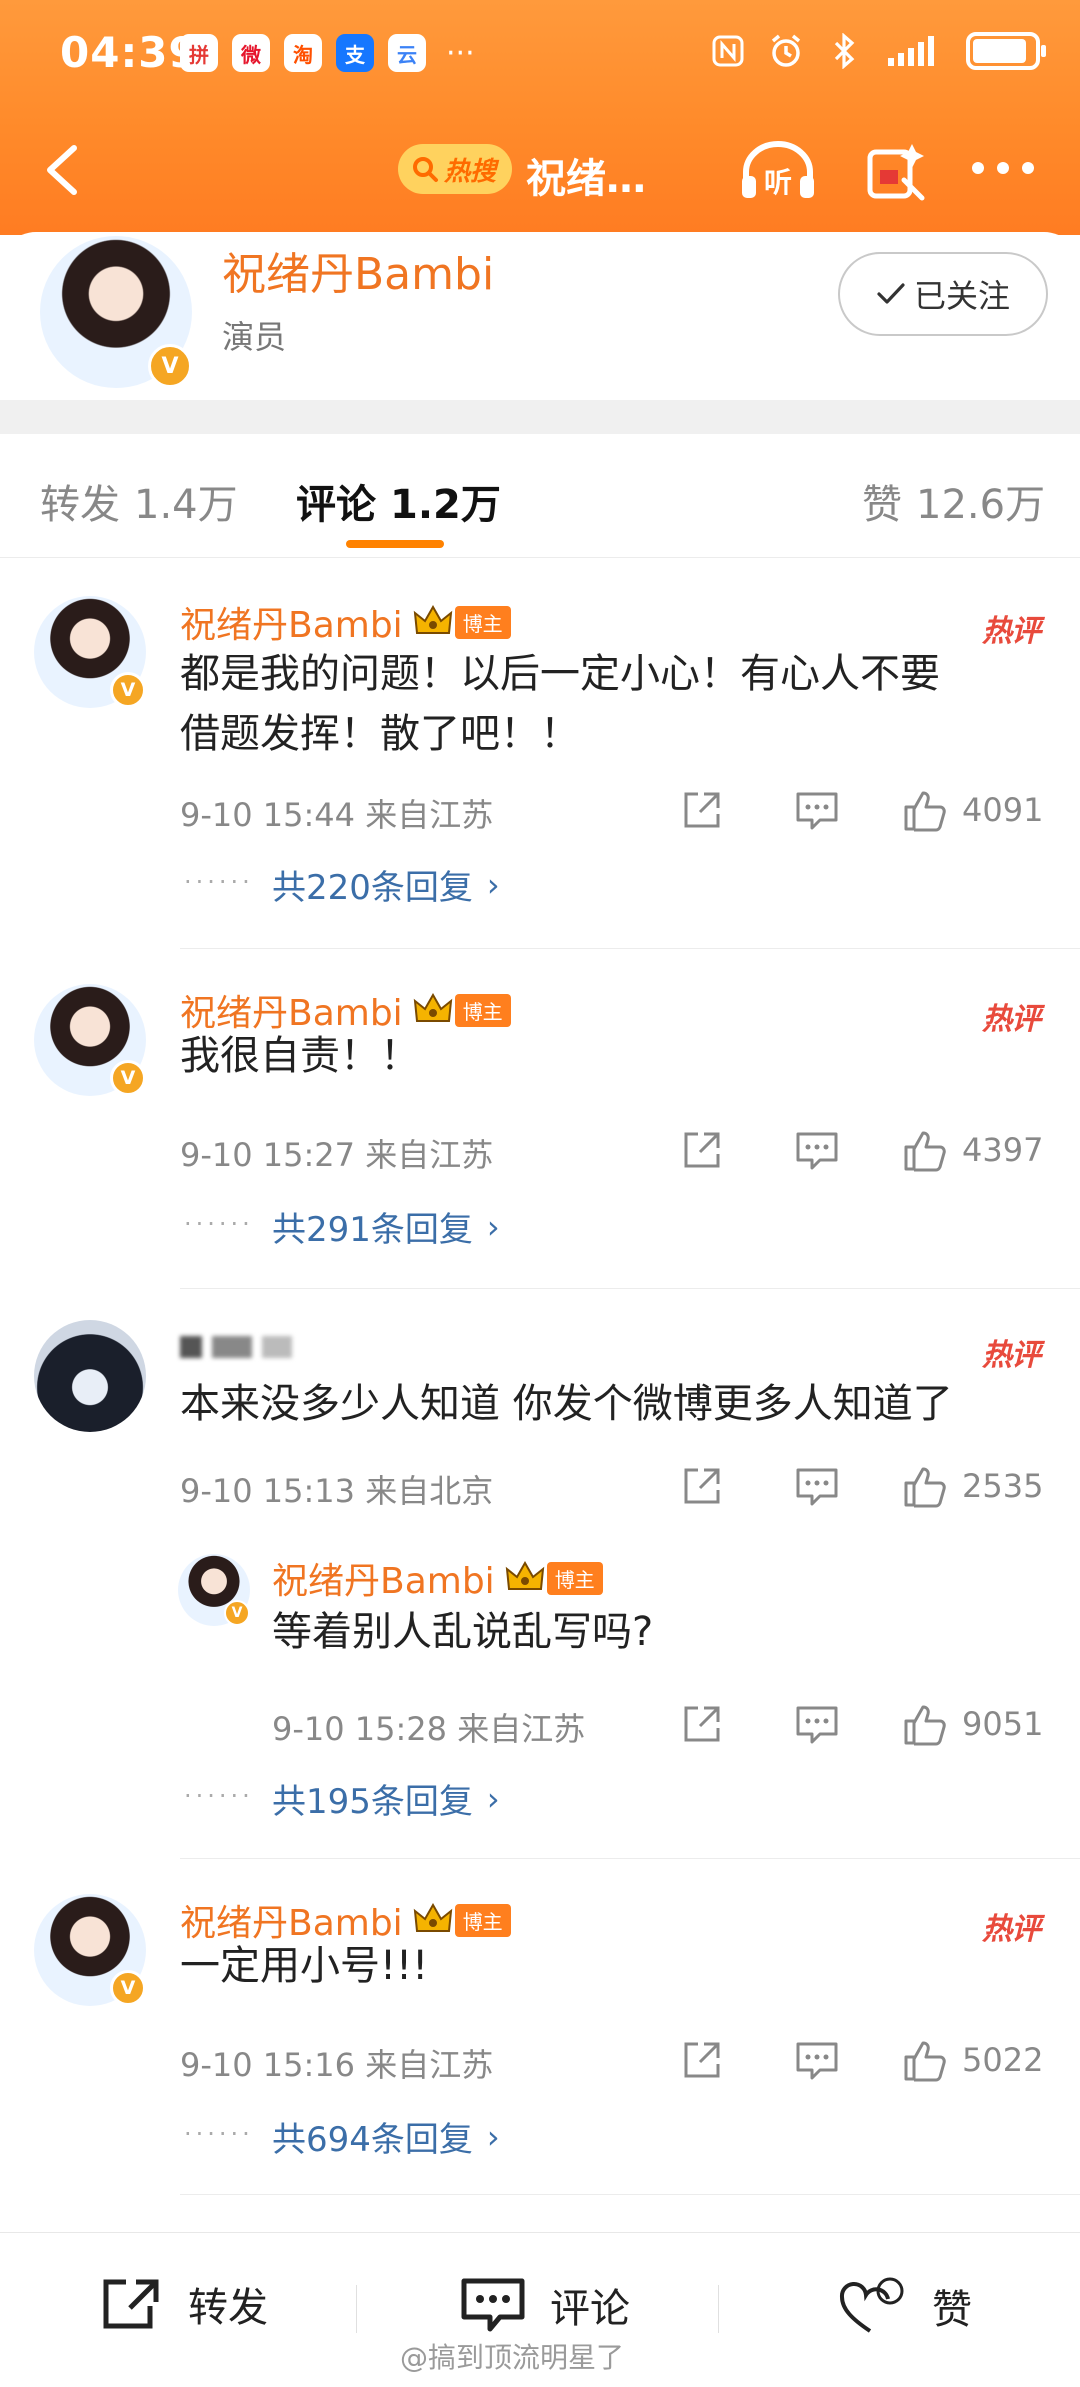 The height and width of the screenshot is (2387, 1080). Describe the element at coordinates (545, 2305) in the screenshot. I see `comment-button: 评论` at that location.